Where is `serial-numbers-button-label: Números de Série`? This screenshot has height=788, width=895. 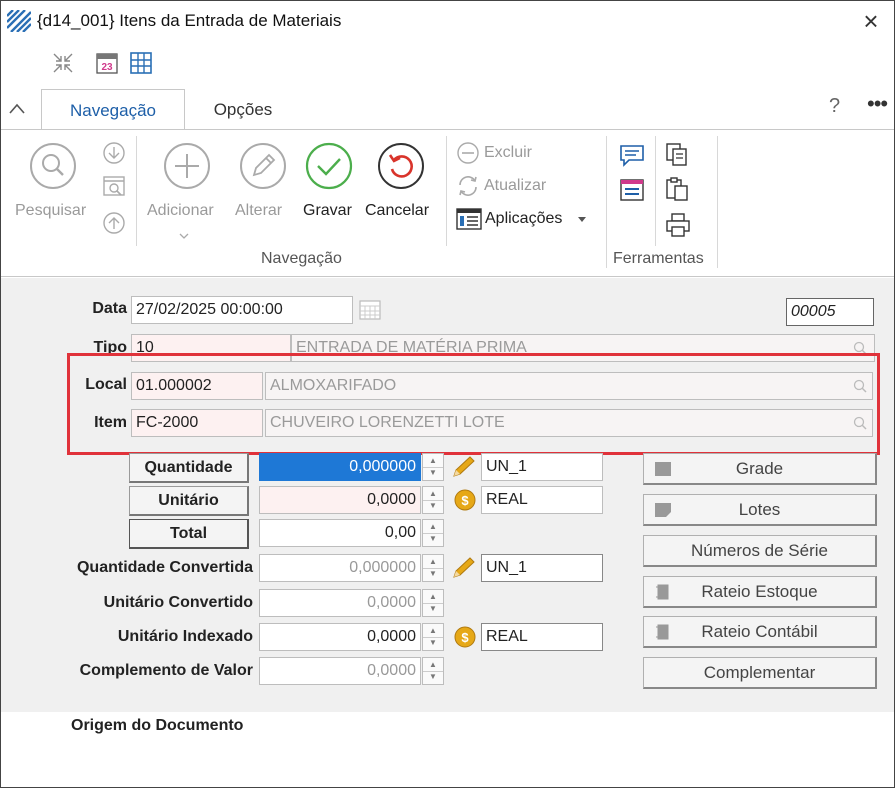 serial-numbers-button-label: Números de Série is located at coordinates (759, 550).